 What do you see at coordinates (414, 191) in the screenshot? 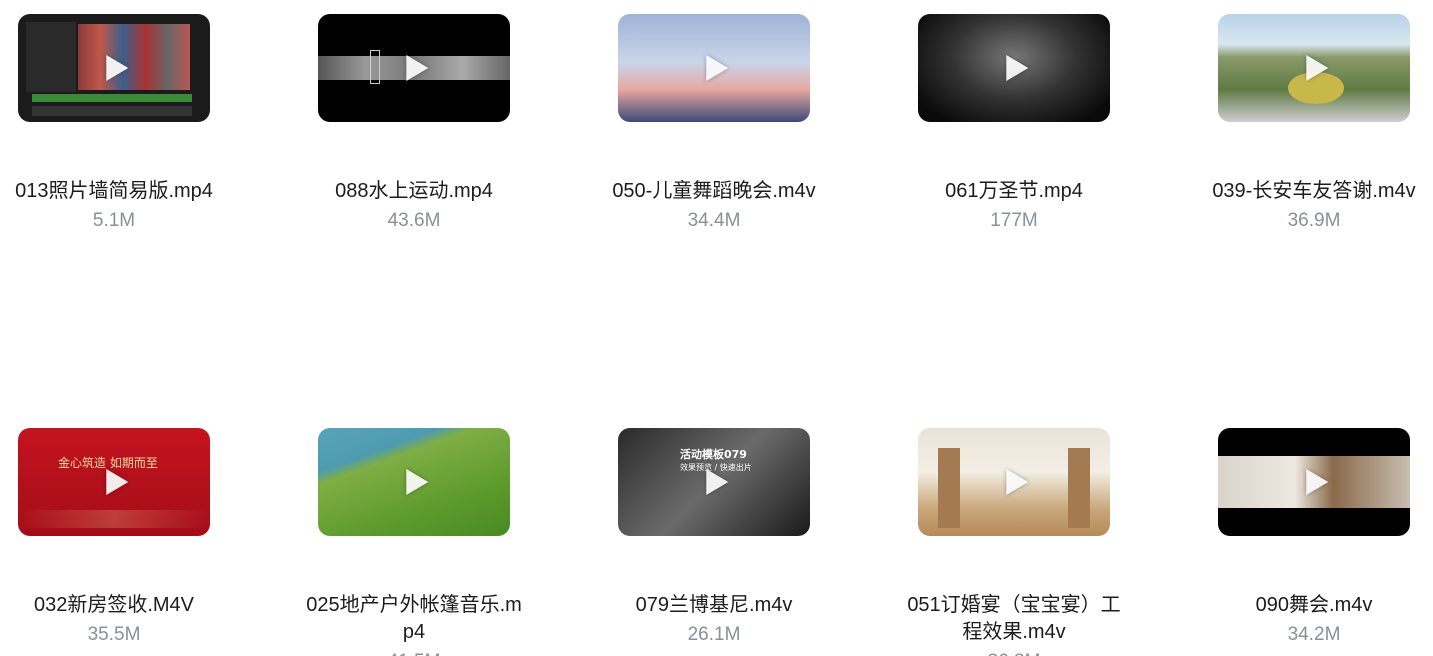
I see `file-name: 088水上运动.mp4` at bounding box center [414, 191].